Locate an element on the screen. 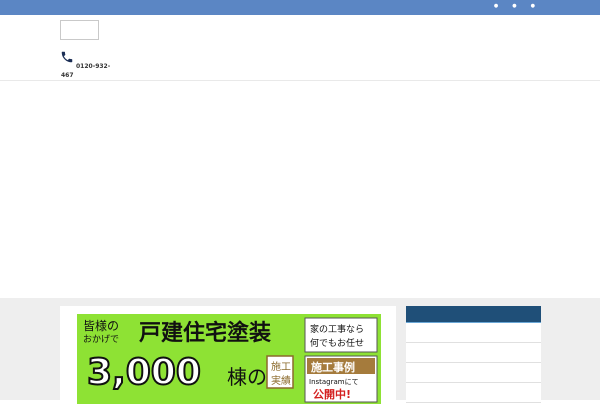 The image size is (600, 406). phone-contact: 0120-932-467 is located at coordinates (90, 65).